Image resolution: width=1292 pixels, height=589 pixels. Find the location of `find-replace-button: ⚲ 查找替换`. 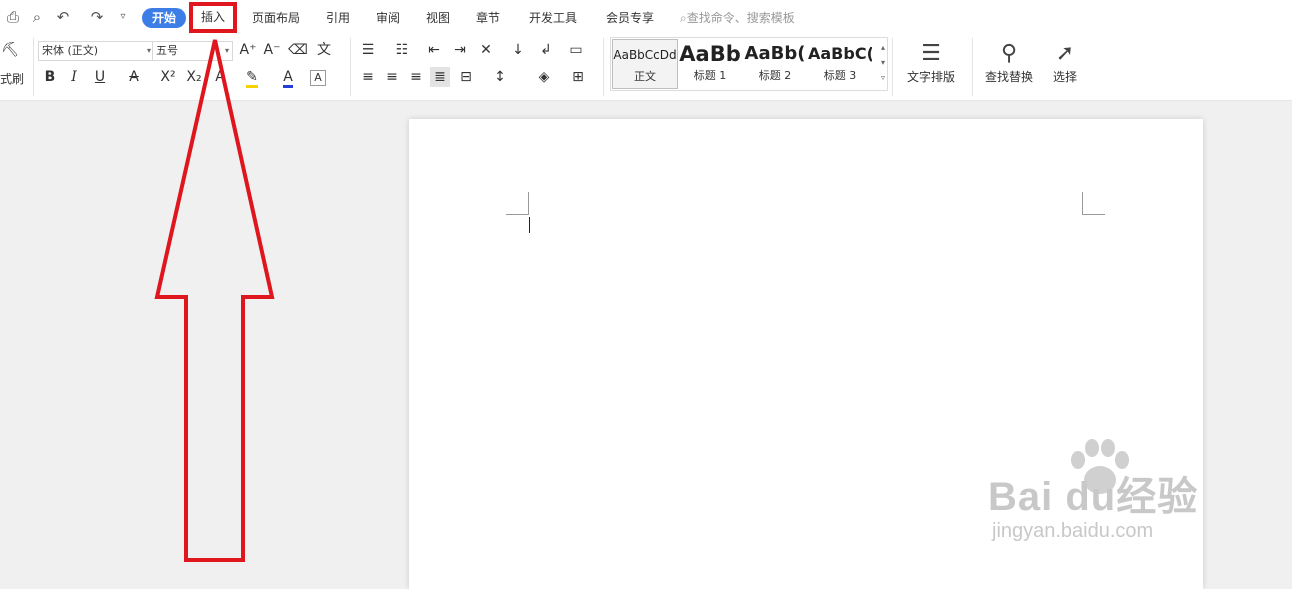

find-replace-button: ⚲ 查找替换 is located at coordinates (1009, 62).